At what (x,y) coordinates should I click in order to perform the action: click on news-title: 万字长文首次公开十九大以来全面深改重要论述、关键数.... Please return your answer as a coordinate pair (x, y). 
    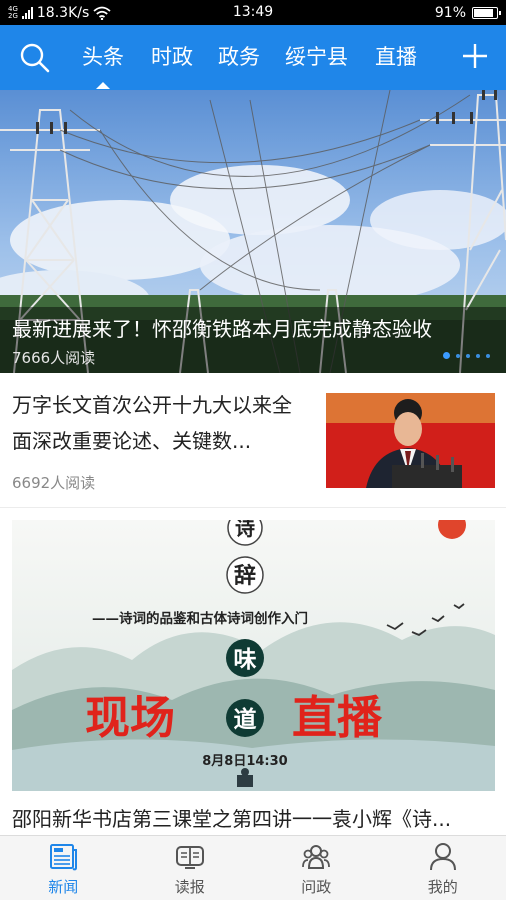
    Looking at the image, I should click on (152, 423).